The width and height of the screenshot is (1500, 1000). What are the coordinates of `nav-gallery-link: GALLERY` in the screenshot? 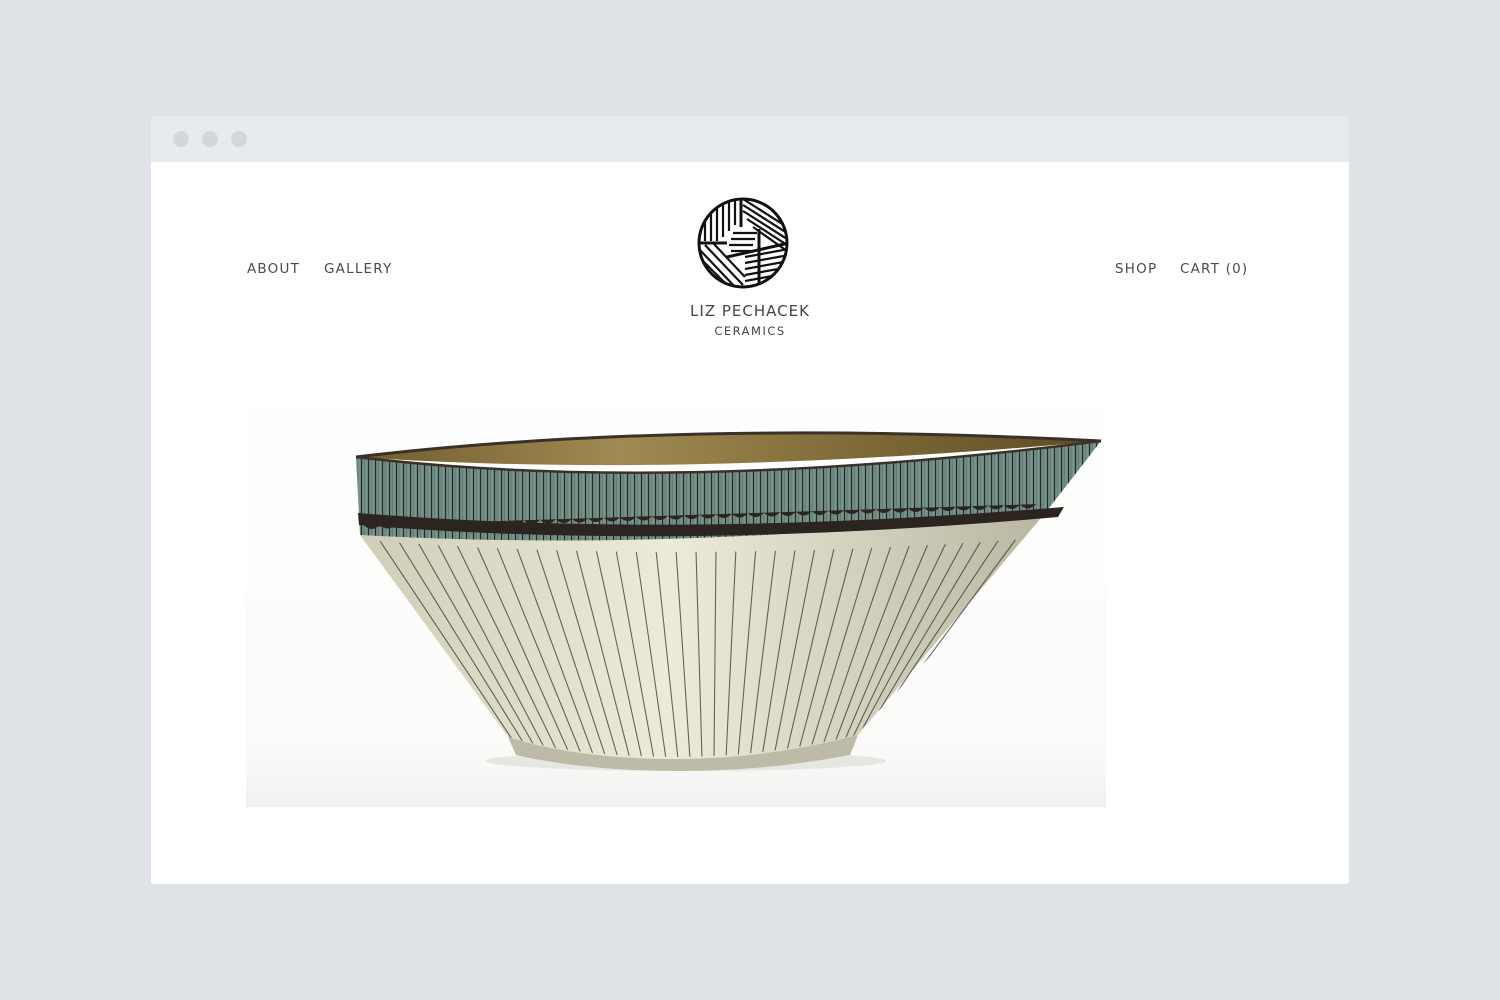 It's located at (358, 269).